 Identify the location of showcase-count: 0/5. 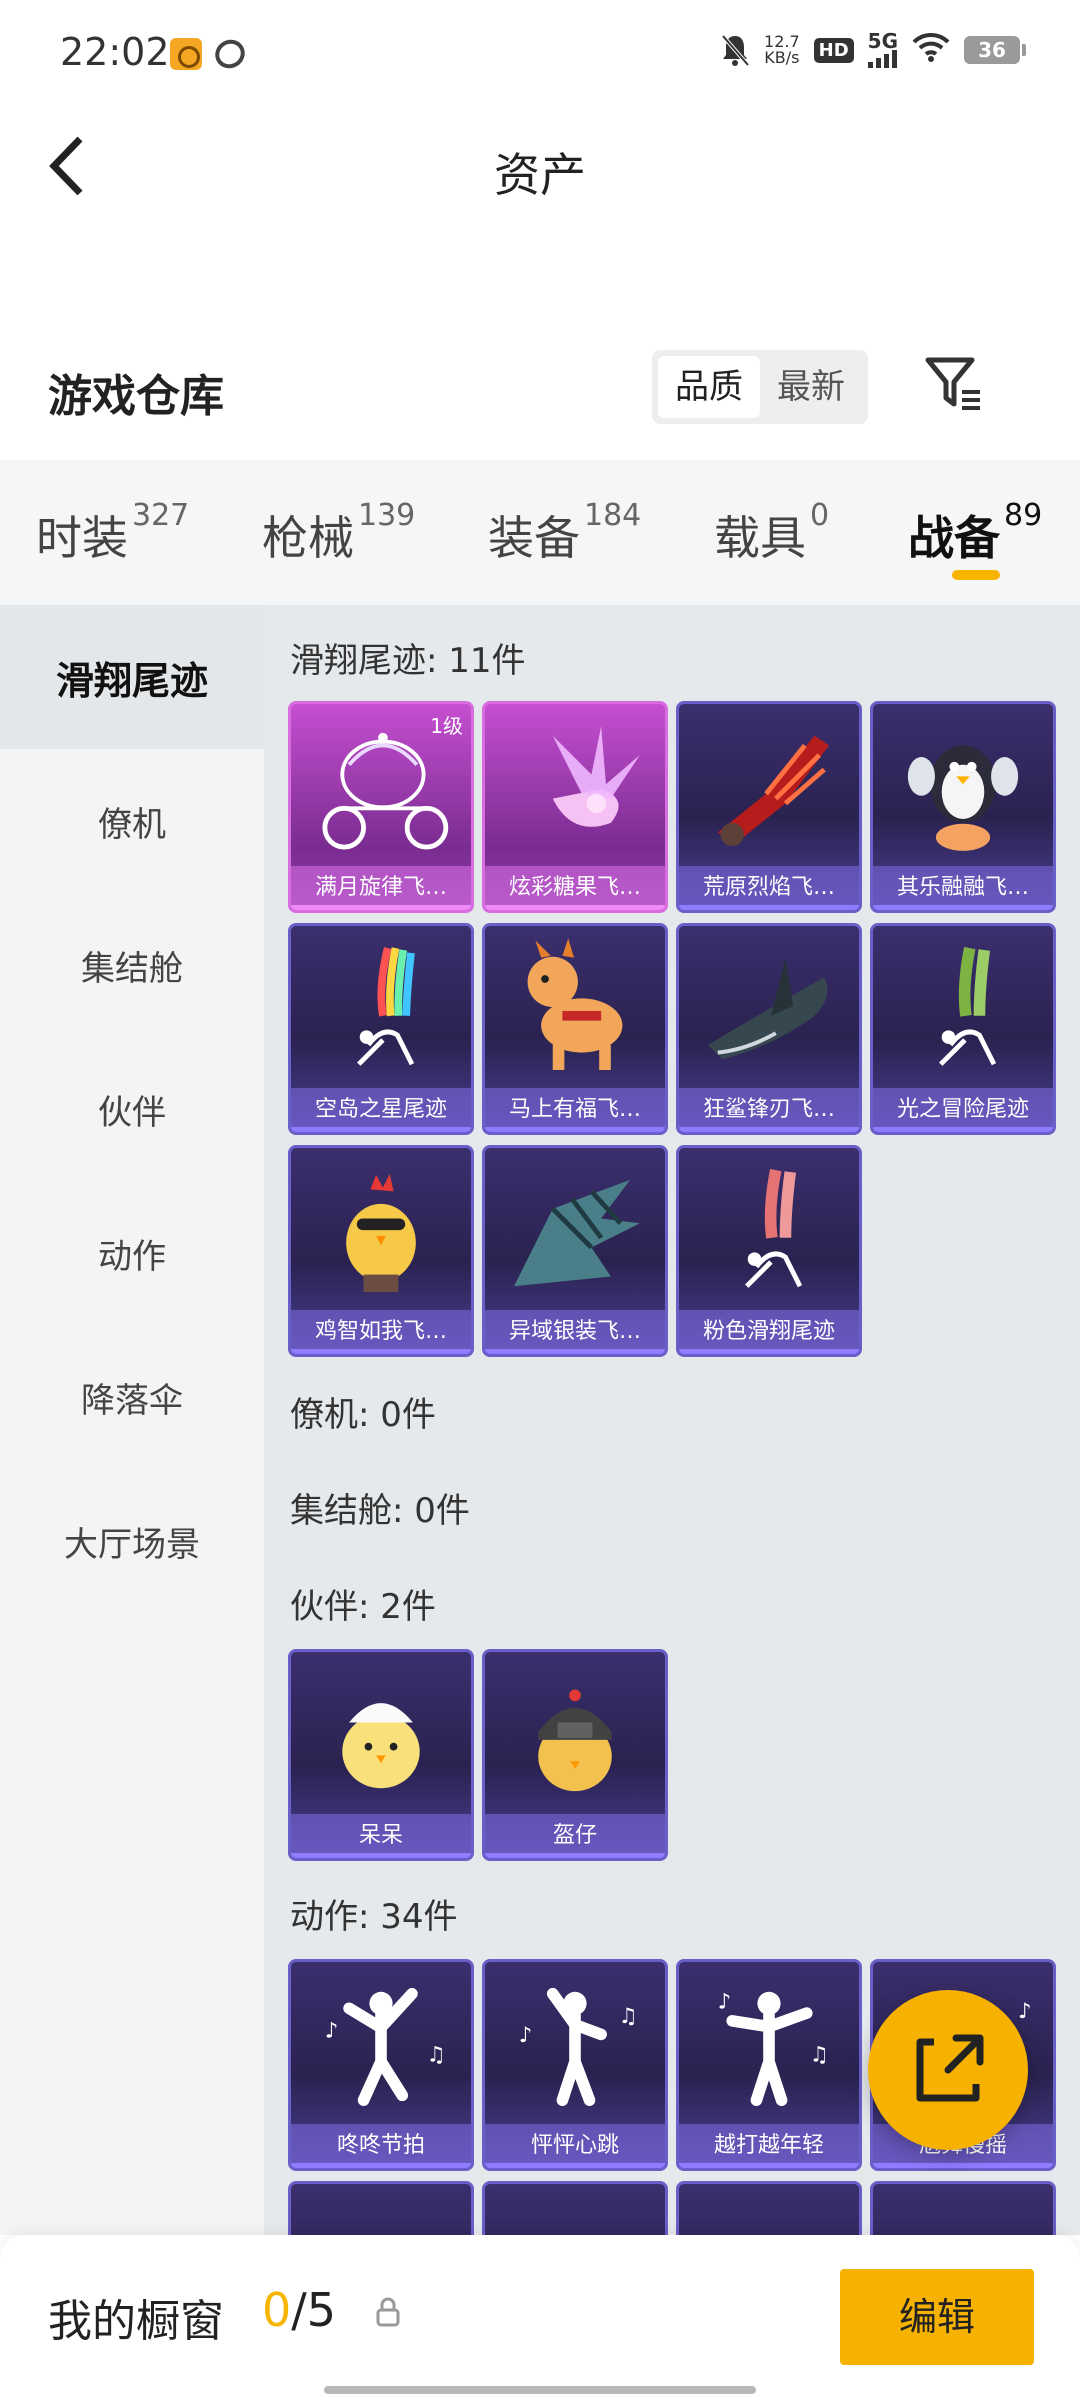
(299, 2310).